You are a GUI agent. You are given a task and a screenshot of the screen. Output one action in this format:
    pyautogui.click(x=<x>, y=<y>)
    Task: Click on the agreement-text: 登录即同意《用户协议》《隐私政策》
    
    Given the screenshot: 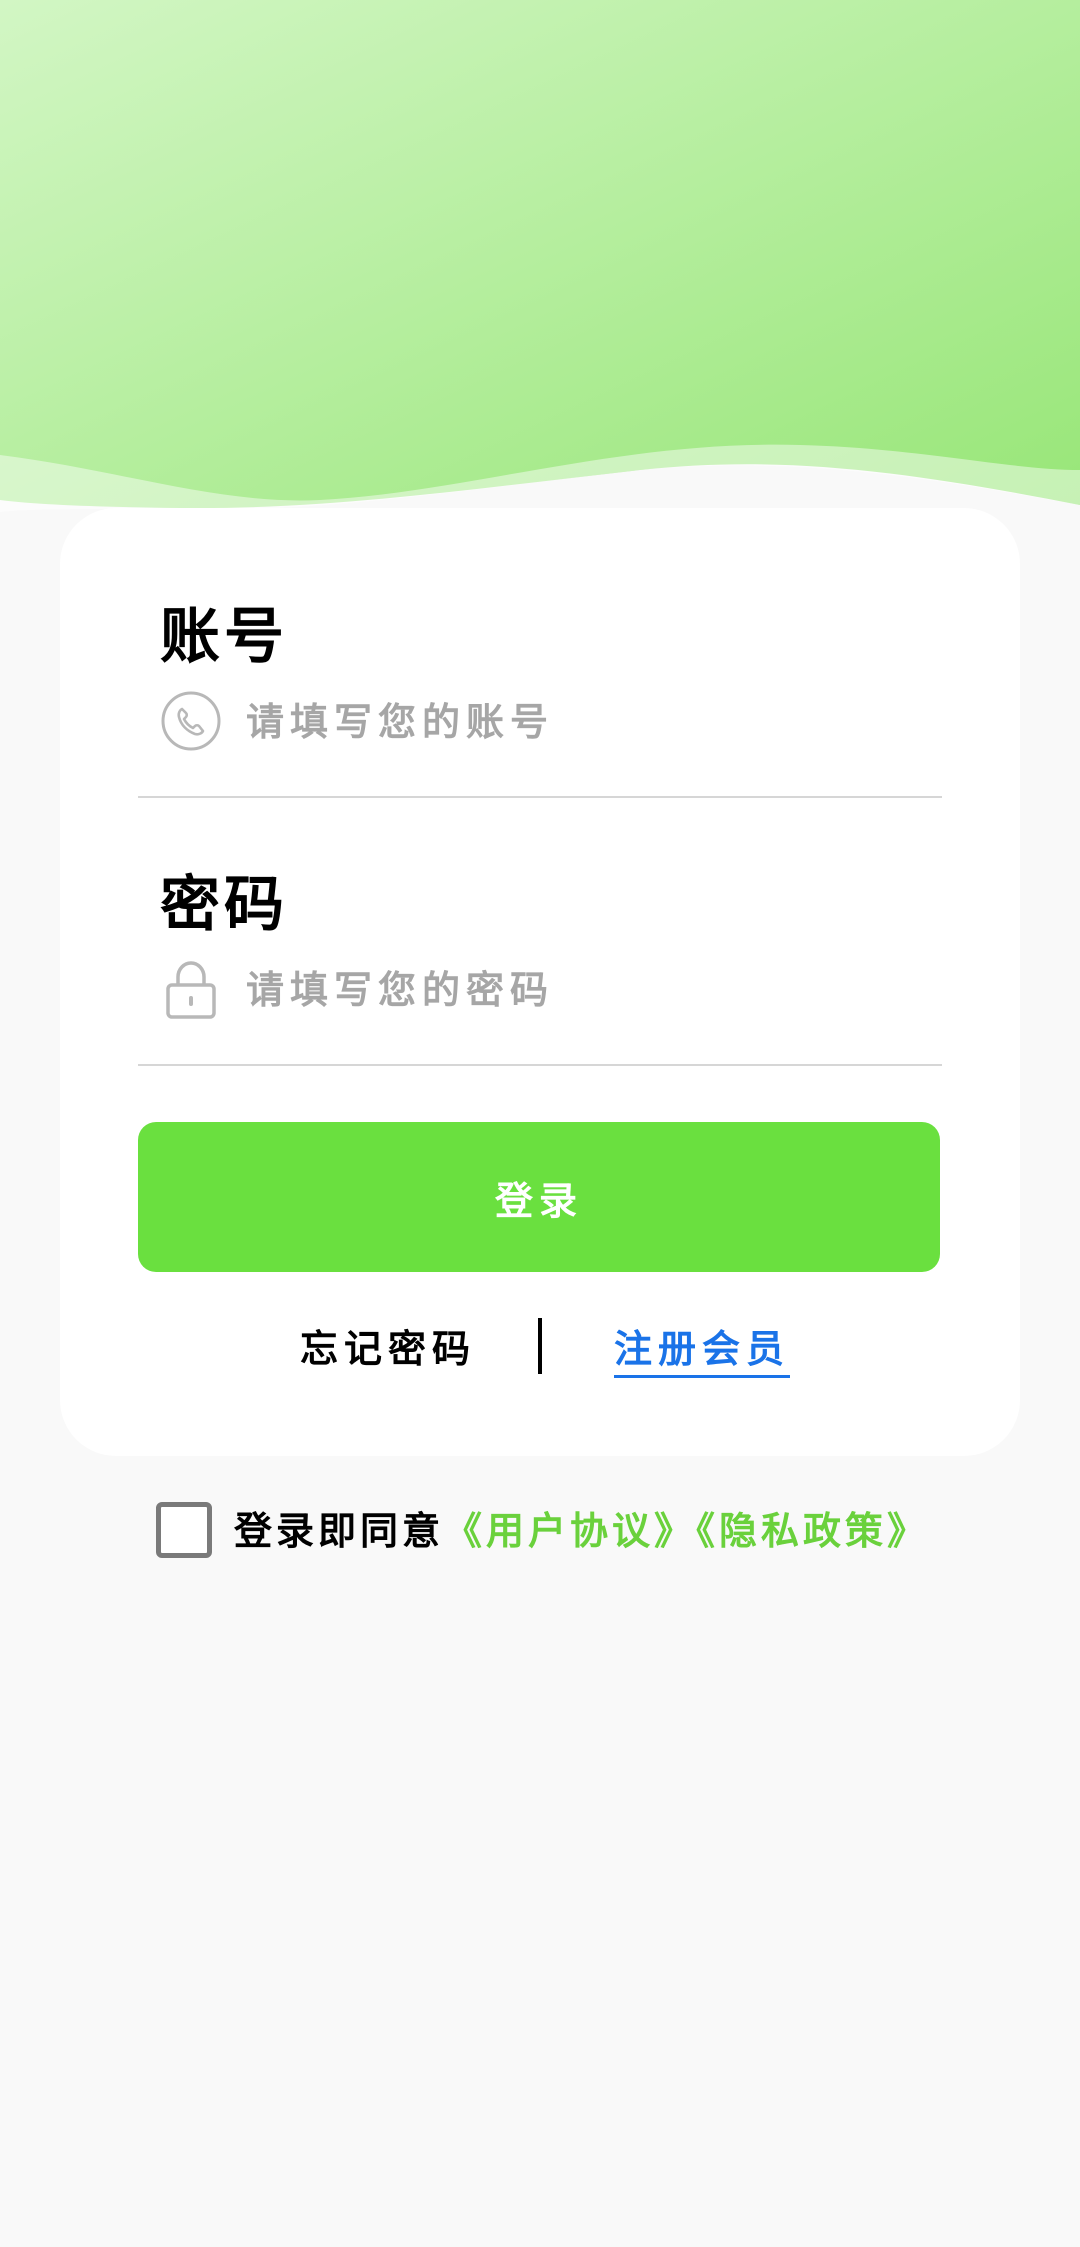 What is the action you would take?
    pyautogui.click(x=581, y=1527)
    